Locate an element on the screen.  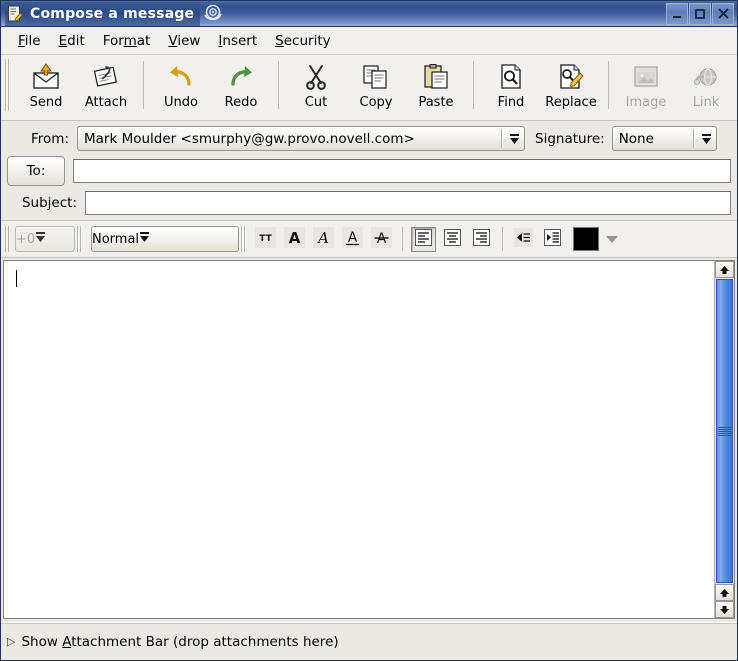
scroll-up-button-secondary is located at coordinates (724, 592).